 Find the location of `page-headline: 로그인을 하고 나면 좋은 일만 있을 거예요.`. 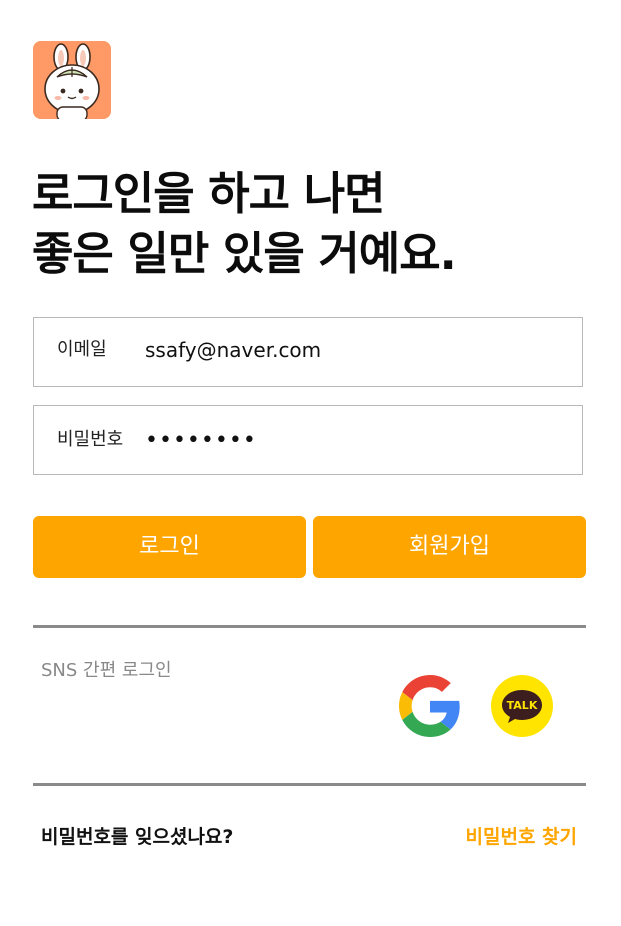

page-headline: 로그인을 하고 나면 좋은 일만 있을 거예요. is located at coordinates (244, 224).